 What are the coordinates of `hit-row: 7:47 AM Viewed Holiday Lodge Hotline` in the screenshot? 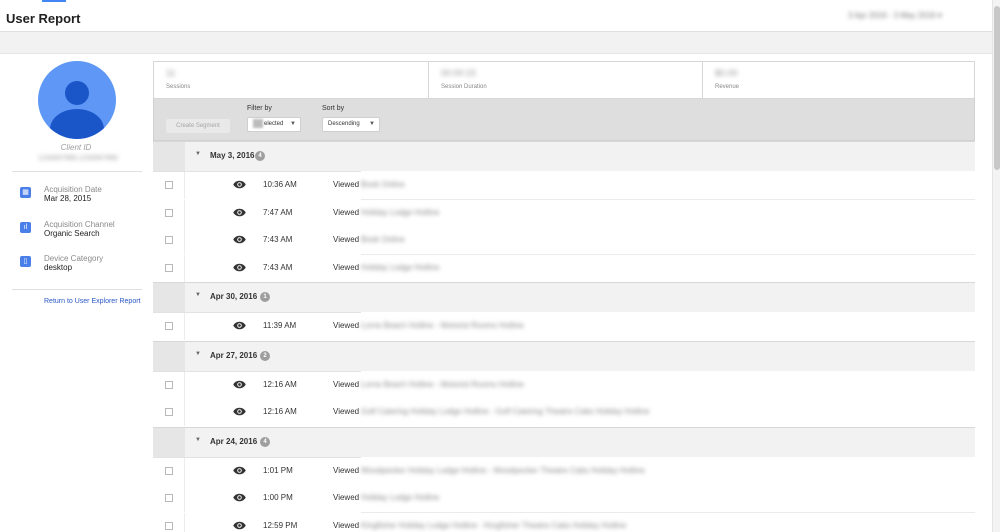 It's located at (564, 213).